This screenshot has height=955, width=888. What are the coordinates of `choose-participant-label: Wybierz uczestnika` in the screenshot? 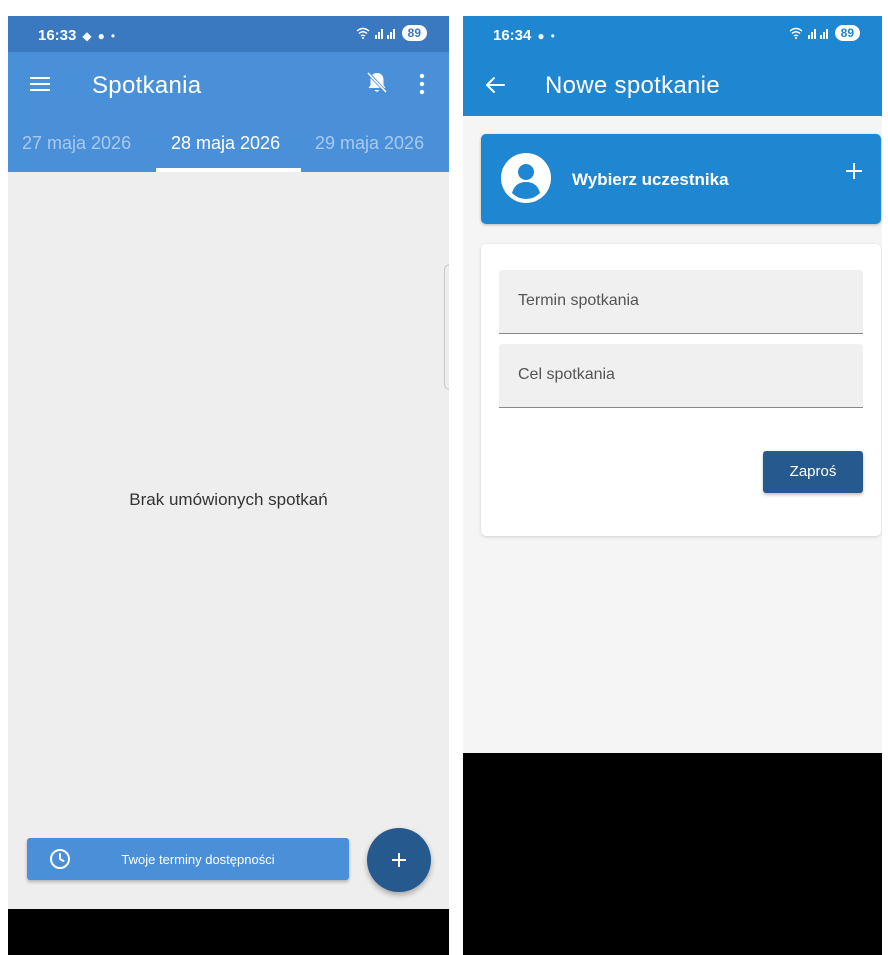 It's located at (650, 179).